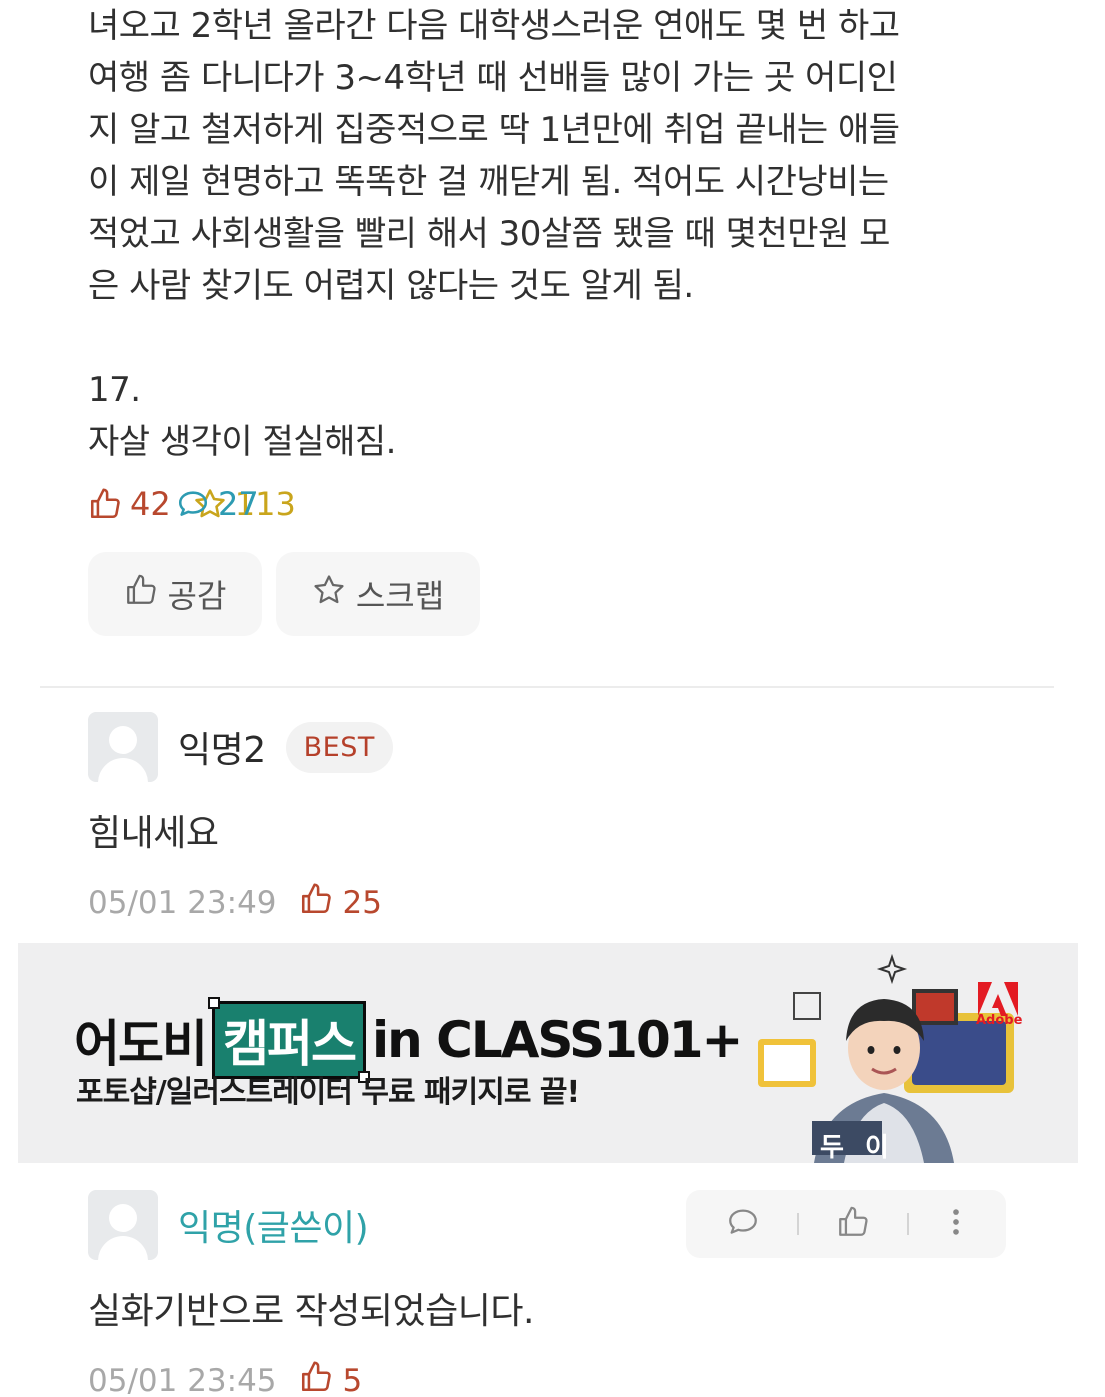 Image resolution: width=1105 pixels, height=1397 pixels. What do you see at coordinates (493, 78) in the screenshot?
I see `post-line: 여행 좀 다니다가 3~4학년 때 선배들 많이 가는 곳 어디인` at bounding box center [493, 78].